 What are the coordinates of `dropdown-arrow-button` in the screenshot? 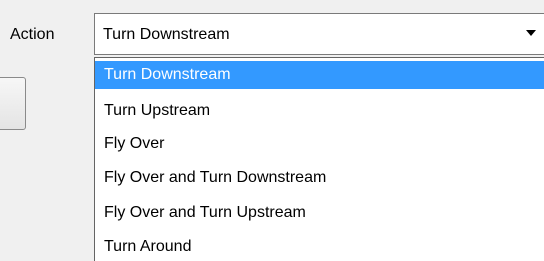 It's located at (533, 34).